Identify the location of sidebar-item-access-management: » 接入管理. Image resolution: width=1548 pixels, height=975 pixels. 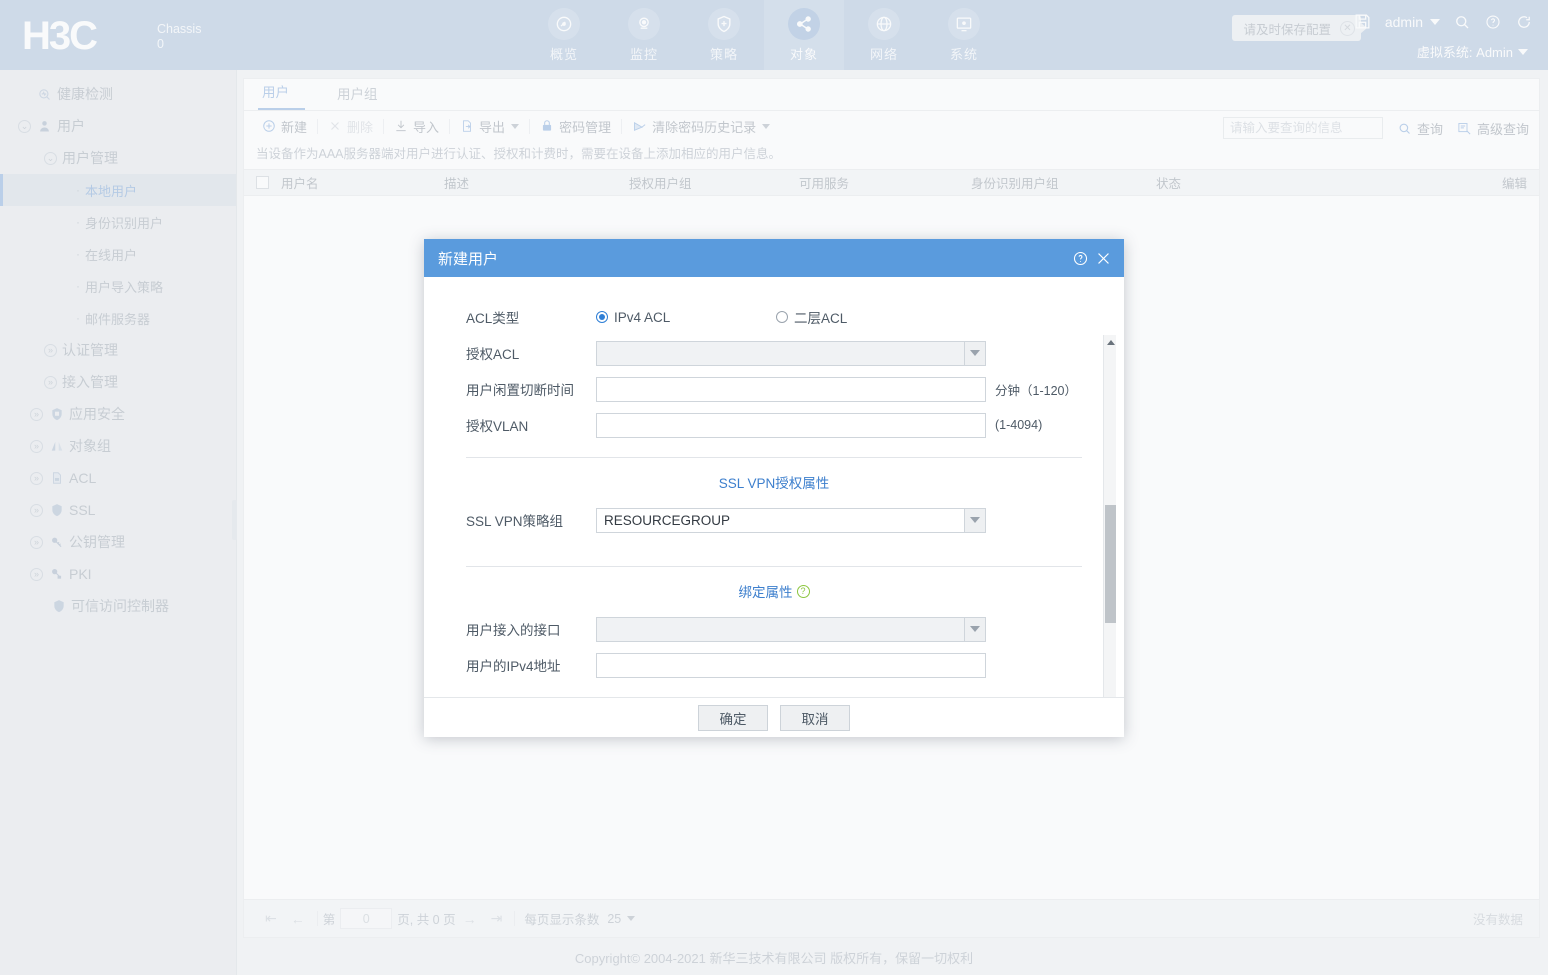
(118, 382).